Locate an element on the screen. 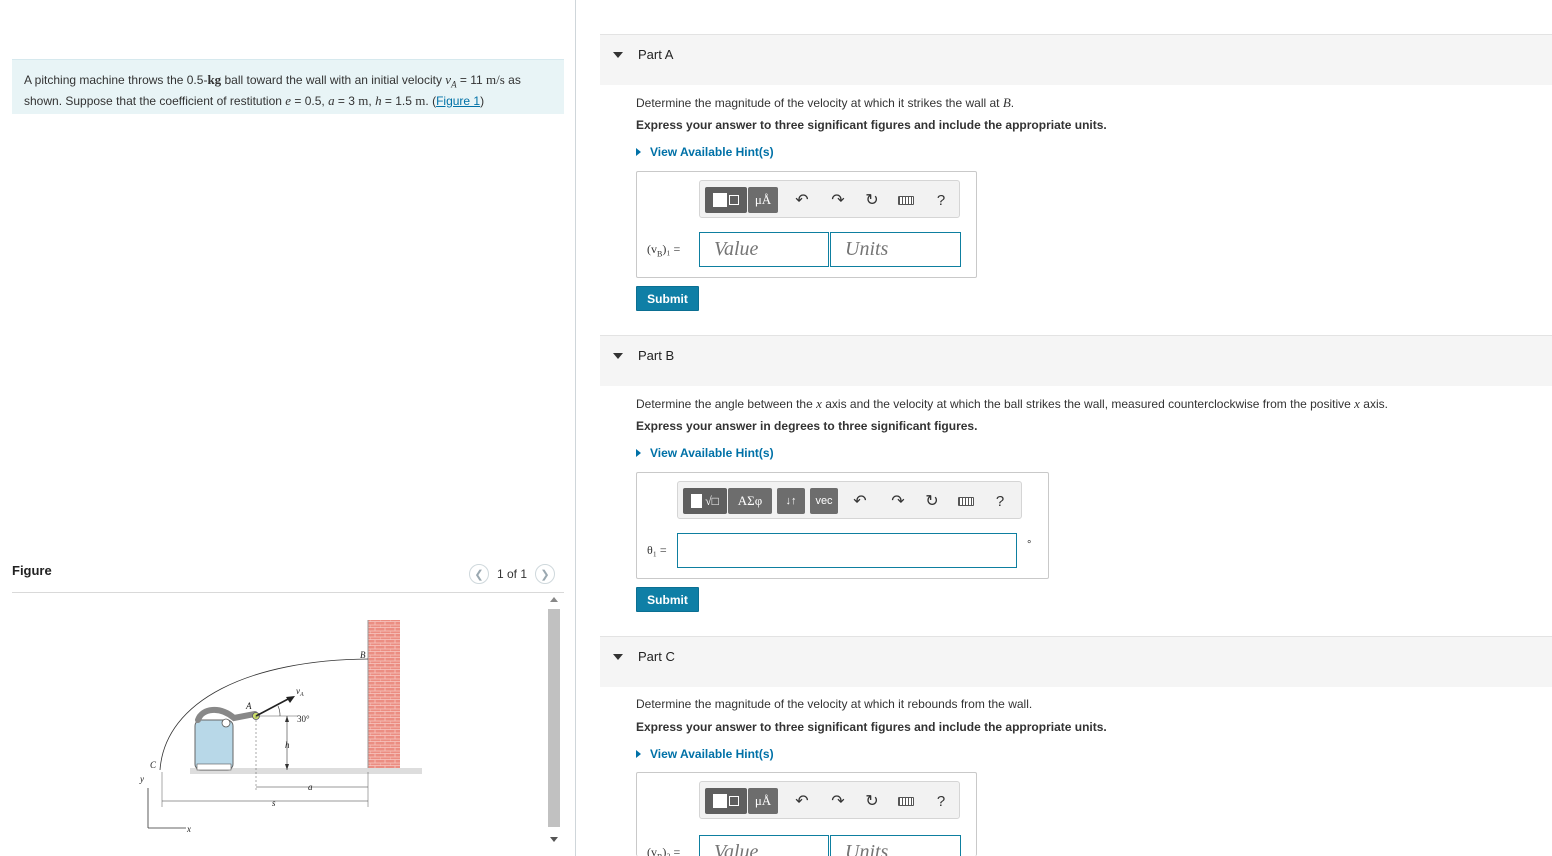 The height and width of the screenshot is (856, 1552). templates-icon: √□ is located at coordinates (705, 501).